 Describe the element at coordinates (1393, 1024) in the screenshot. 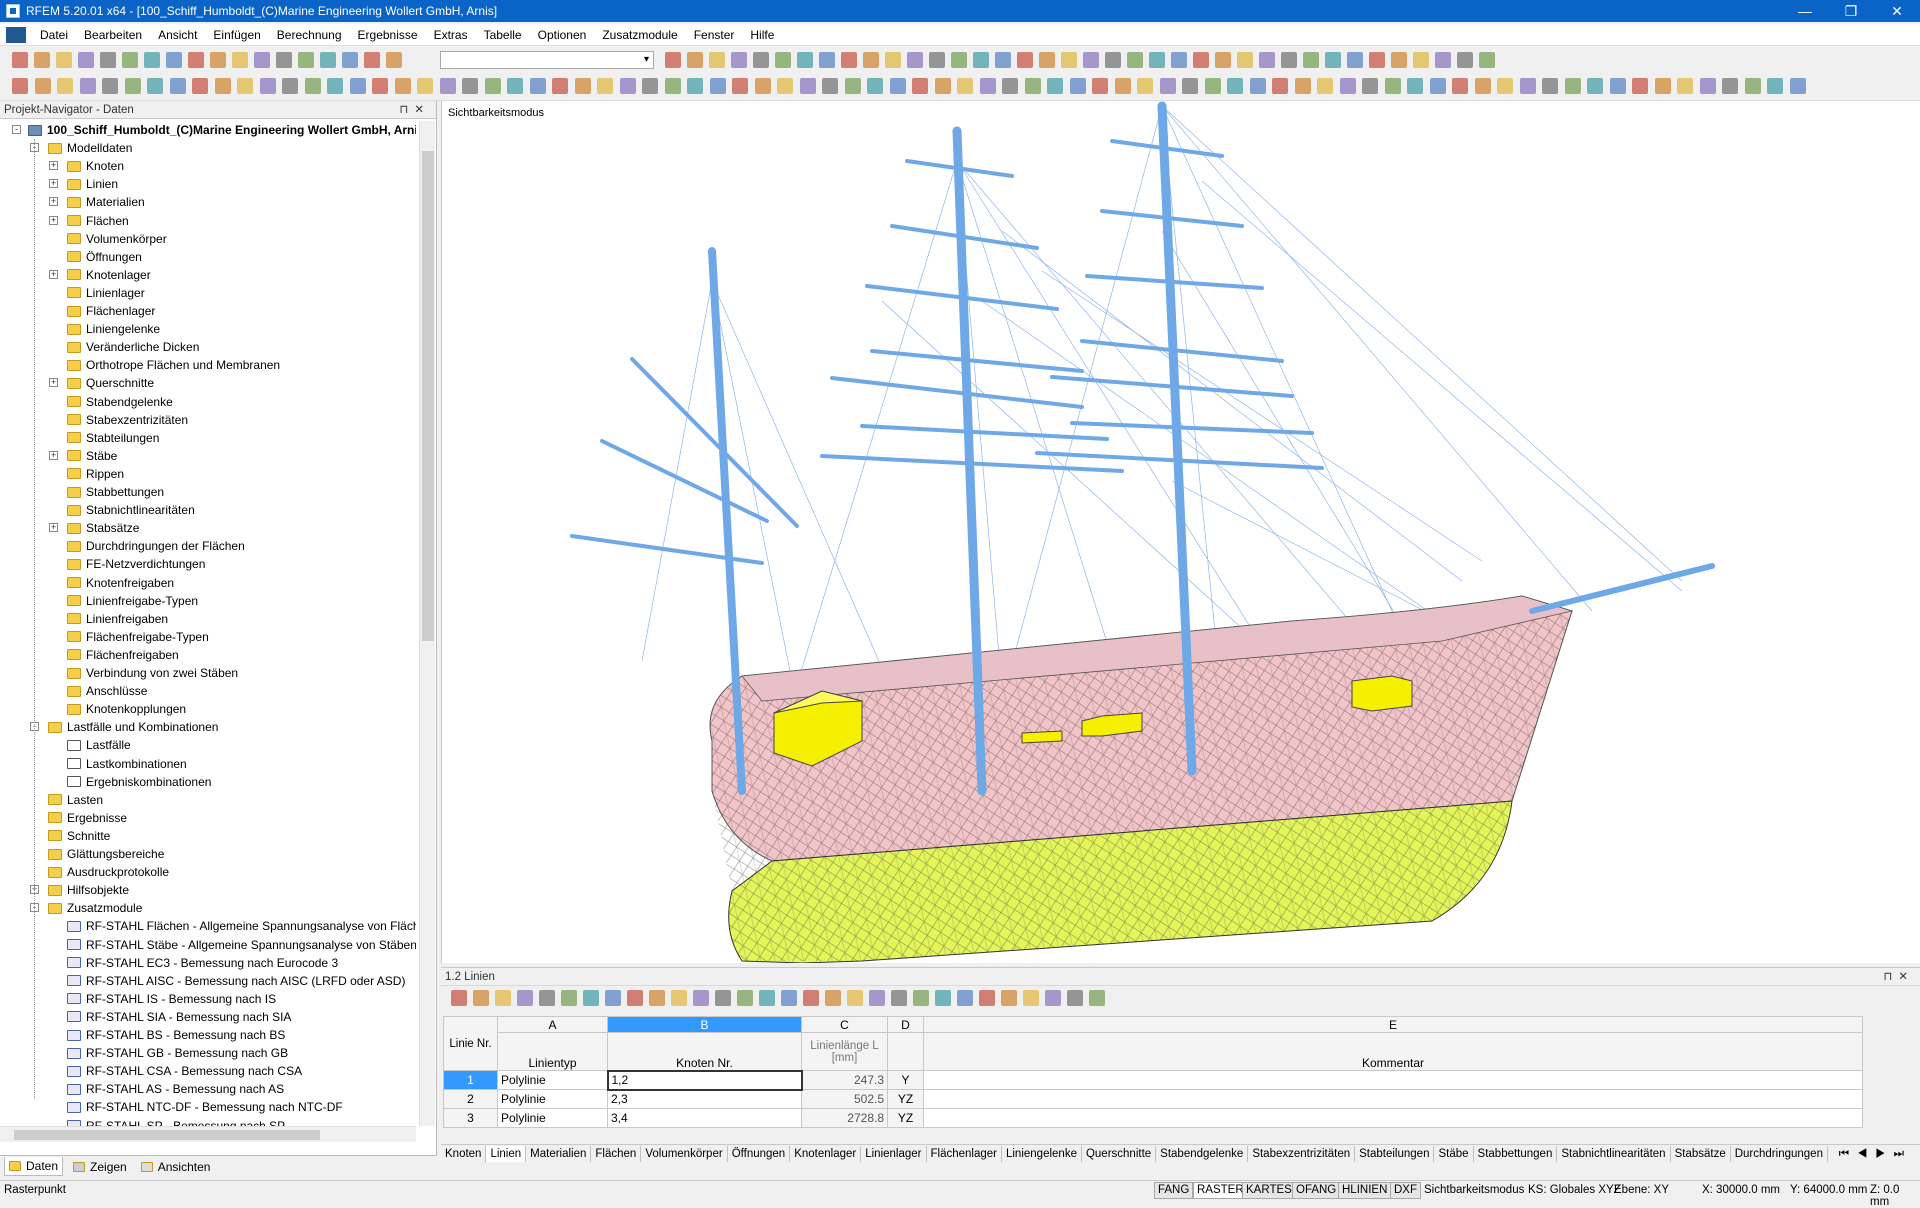

I see `col-letter-e: E` at that location.